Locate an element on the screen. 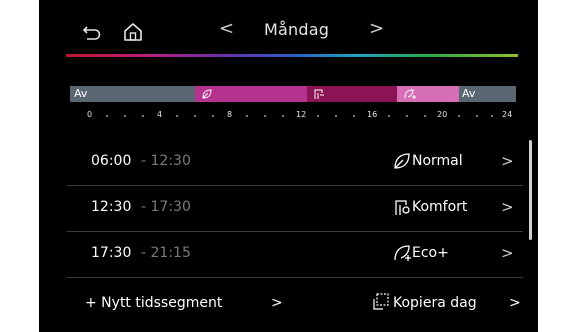 This screenshot has height=332, width=577. copy-day-button: Kopiera dag > is located at coordinates (451, 303).